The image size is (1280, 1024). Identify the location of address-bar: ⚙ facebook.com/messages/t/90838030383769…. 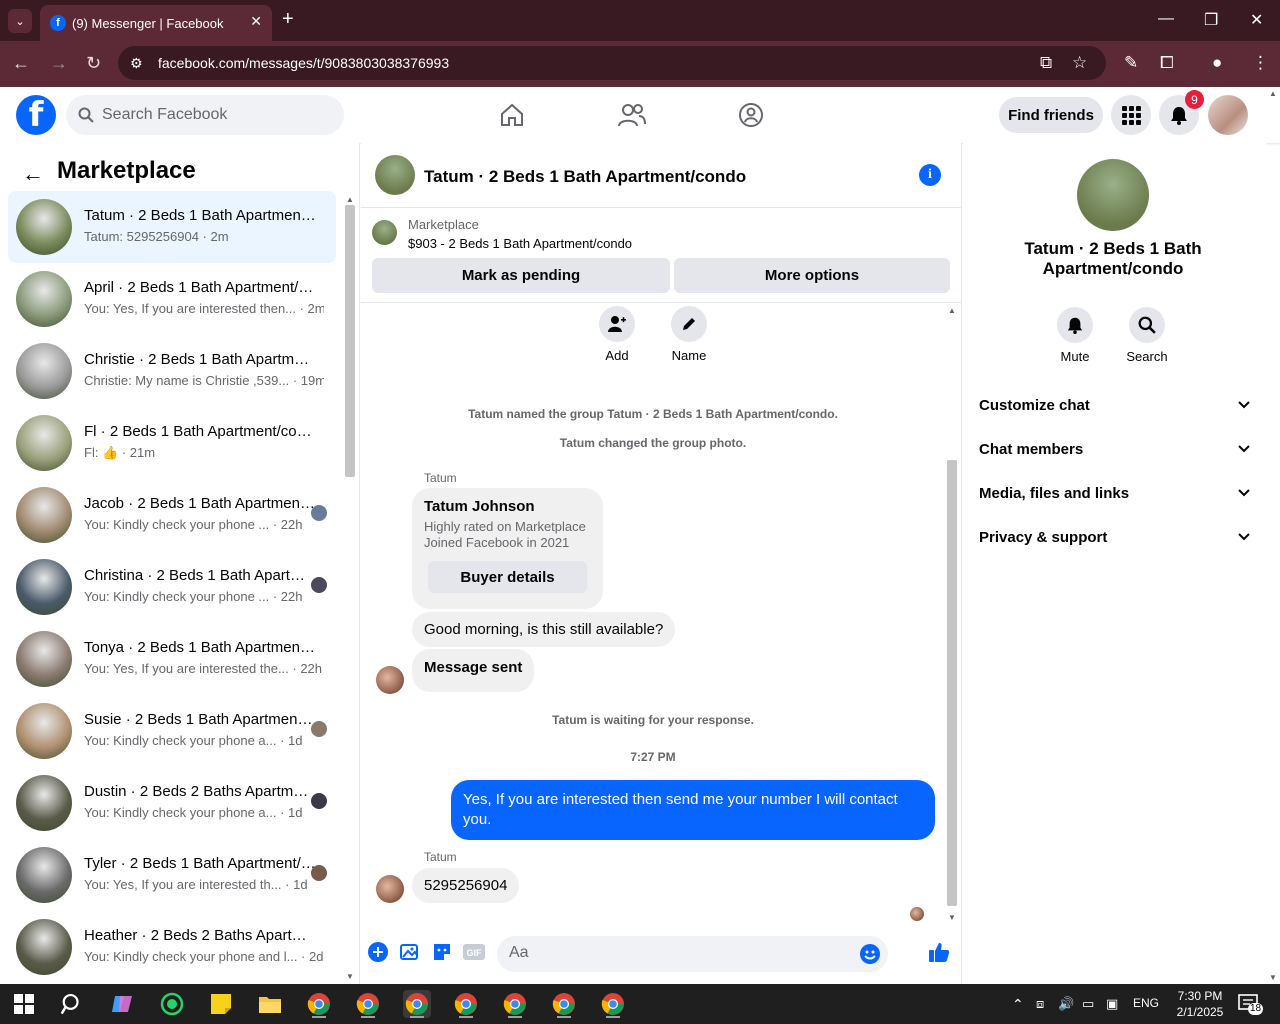
(612, 63).